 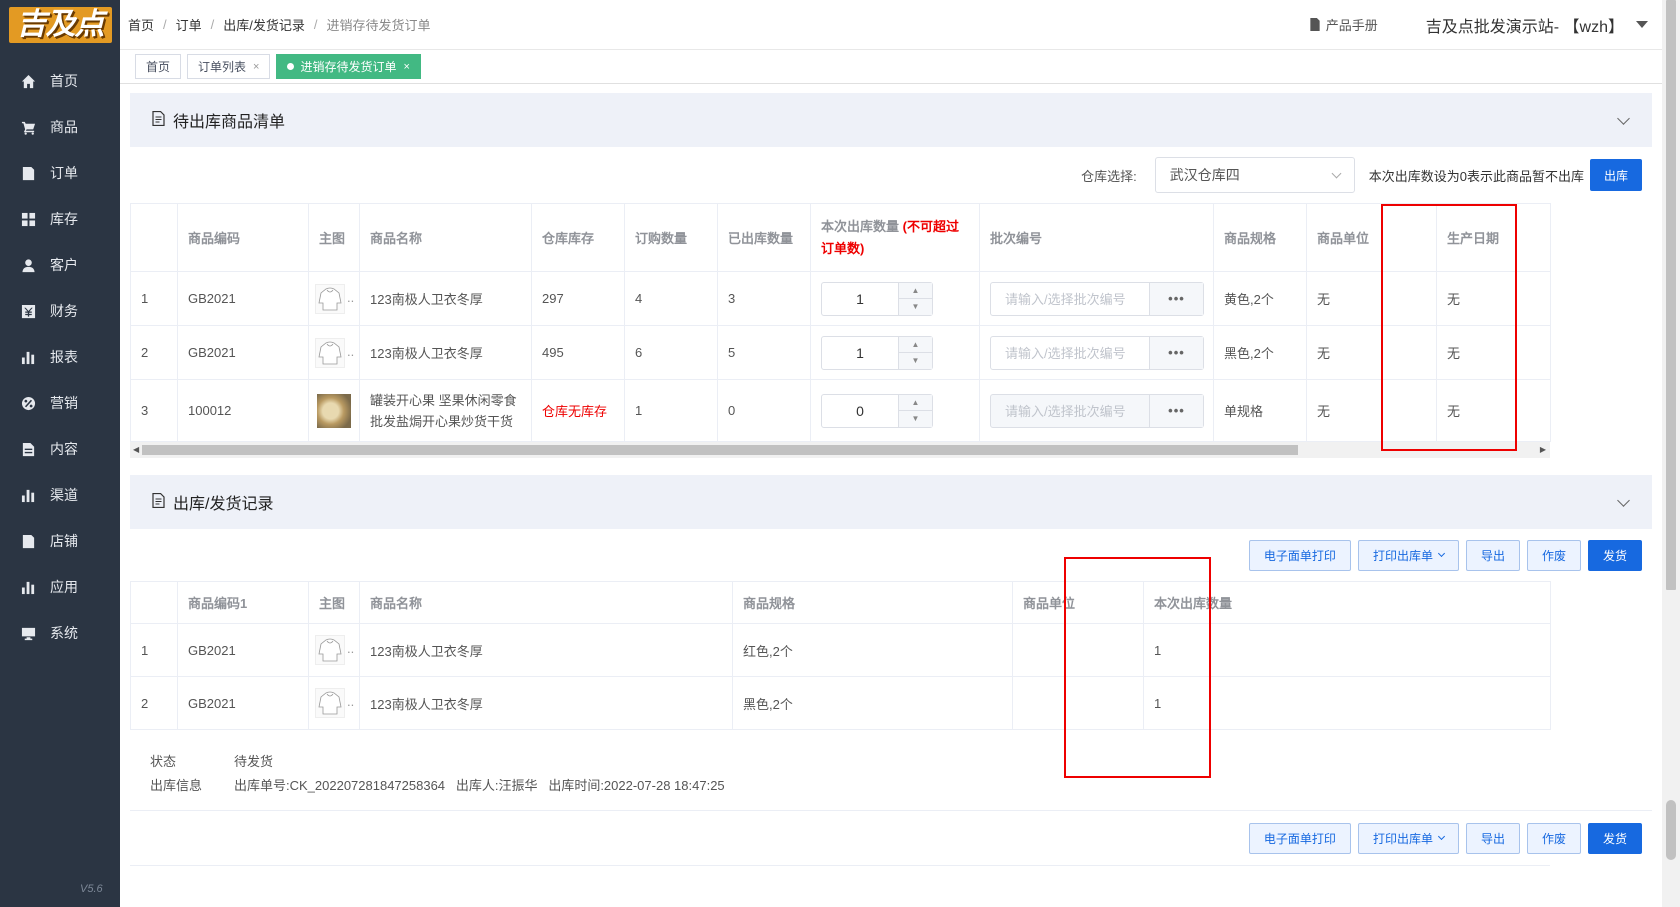 I want to click on caret-down-icon, so click(x=1642, y=24).